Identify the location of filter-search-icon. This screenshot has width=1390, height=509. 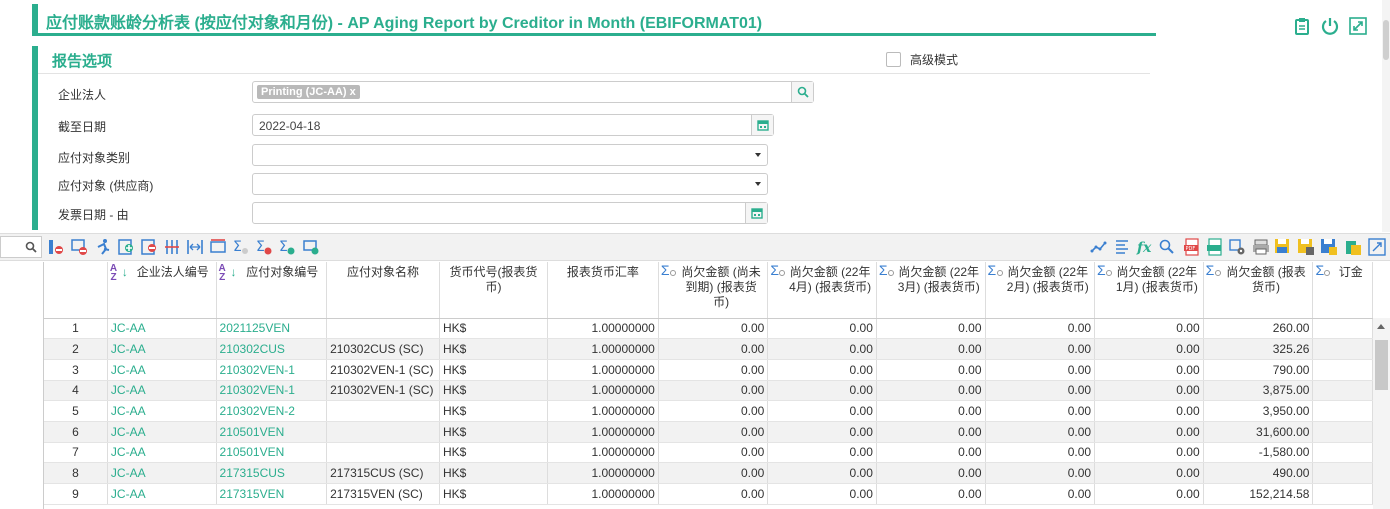
(1167, 247).